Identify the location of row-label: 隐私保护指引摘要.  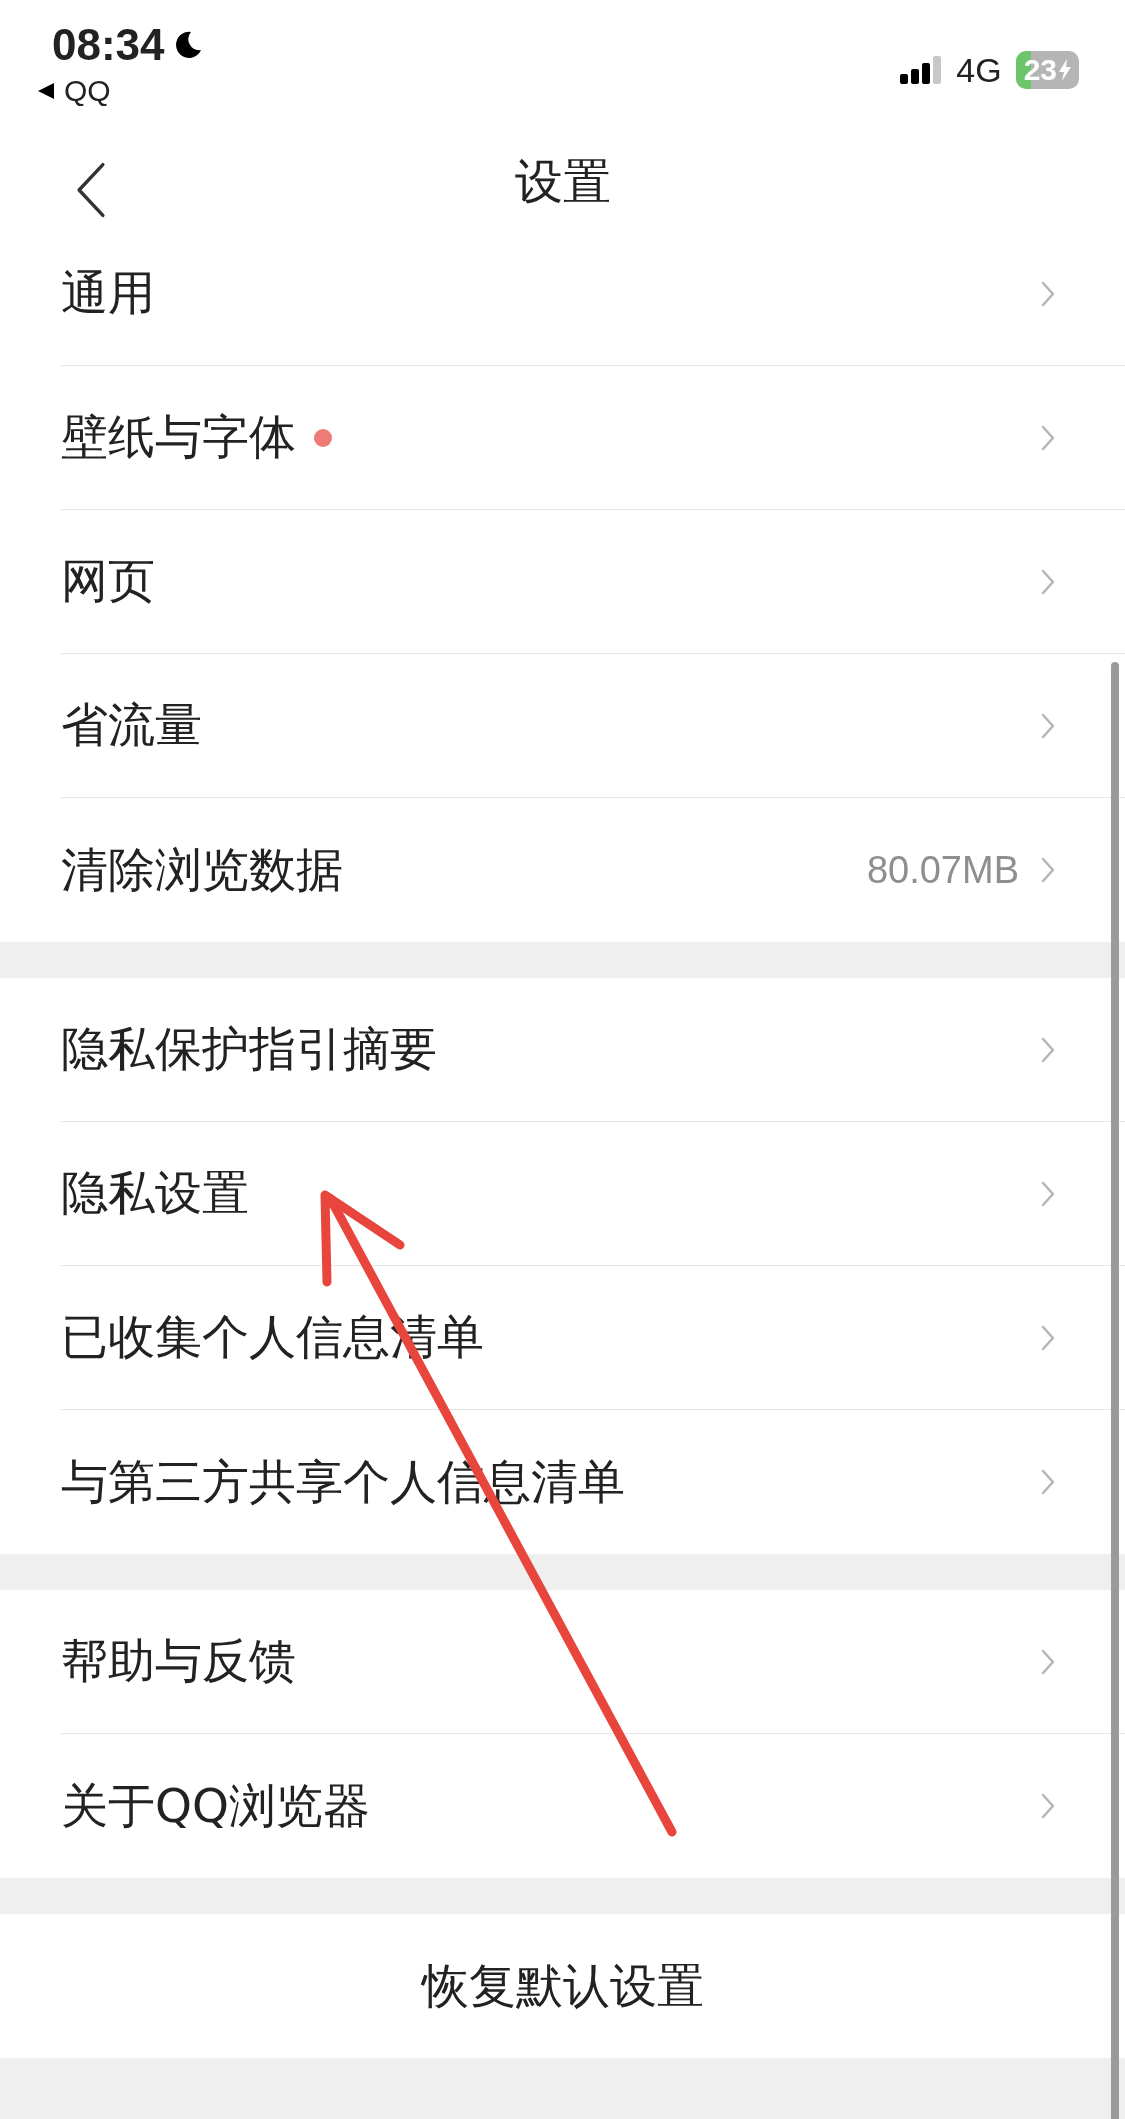
(249, 1049).